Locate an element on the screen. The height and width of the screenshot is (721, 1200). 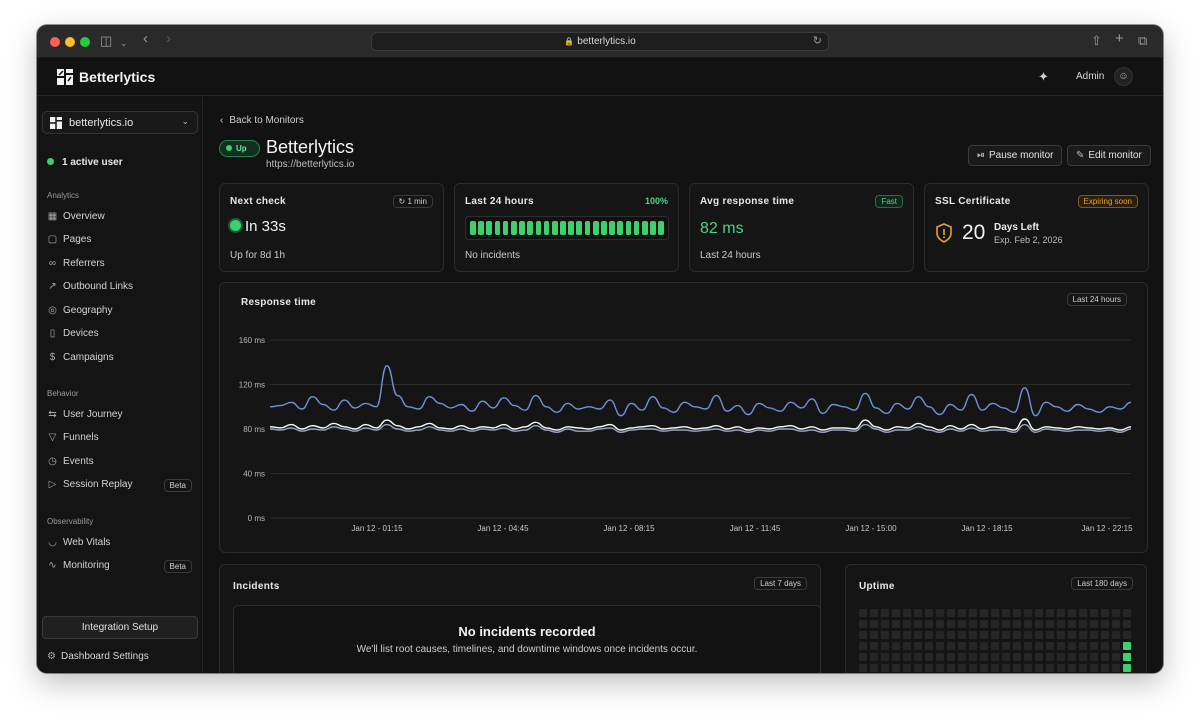
incidents-range-chip: Last 7 days is located at coordinates (780, 583).